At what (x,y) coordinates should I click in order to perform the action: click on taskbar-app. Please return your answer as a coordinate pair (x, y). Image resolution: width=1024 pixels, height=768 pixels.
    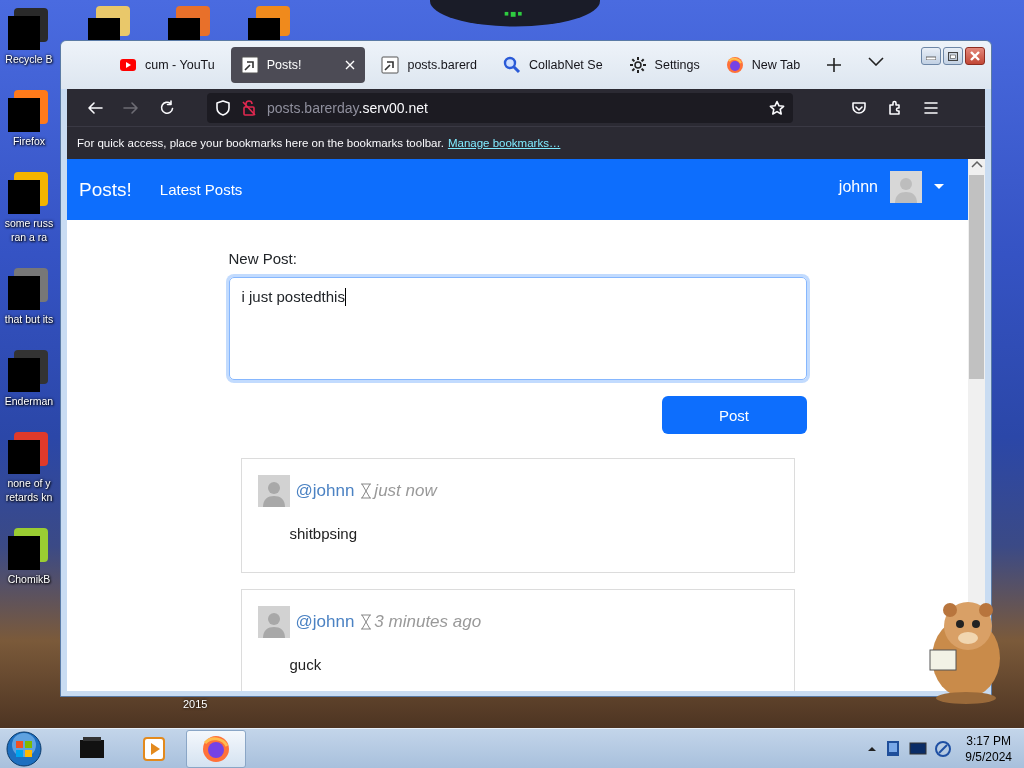
    Looking at the image, I should click on (216, 748).